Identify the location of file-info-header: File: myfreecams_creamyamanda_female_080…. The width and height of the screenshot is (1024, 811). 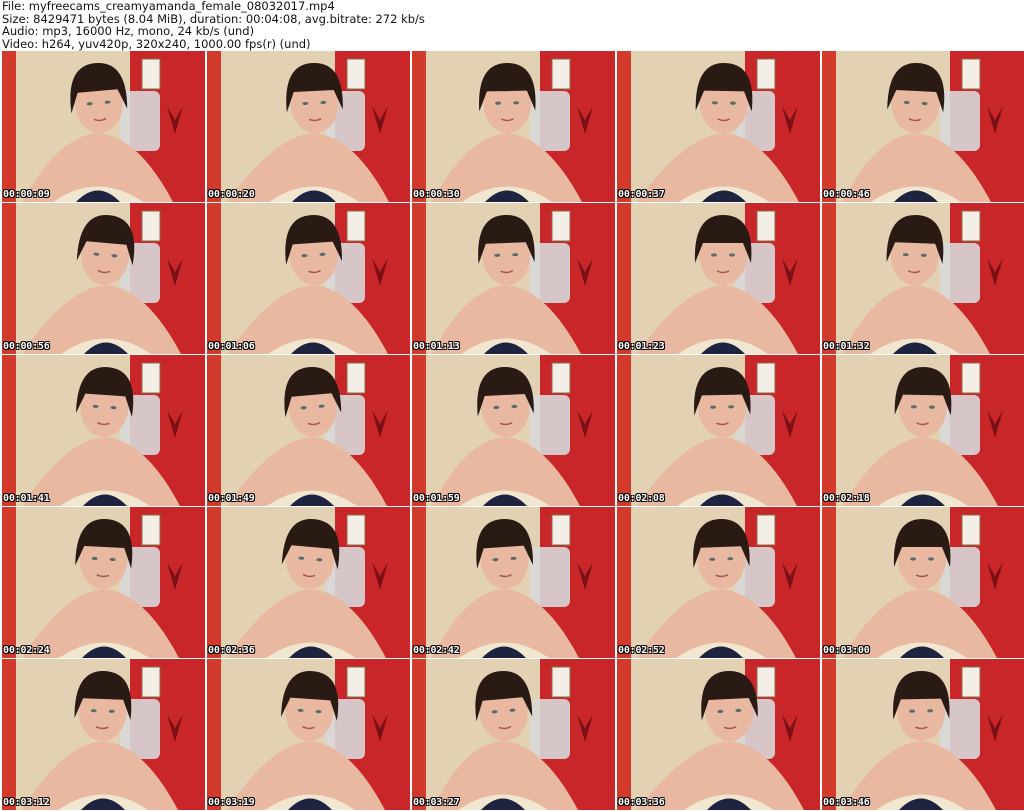
(512, 25).